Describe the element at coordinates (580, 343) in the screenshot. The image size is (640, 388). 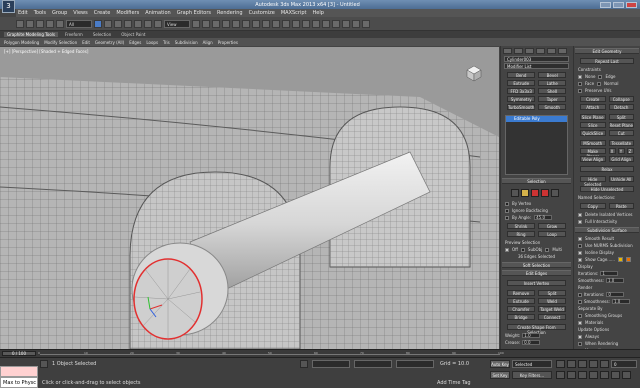
I see `update-rendering-radio` at that location.